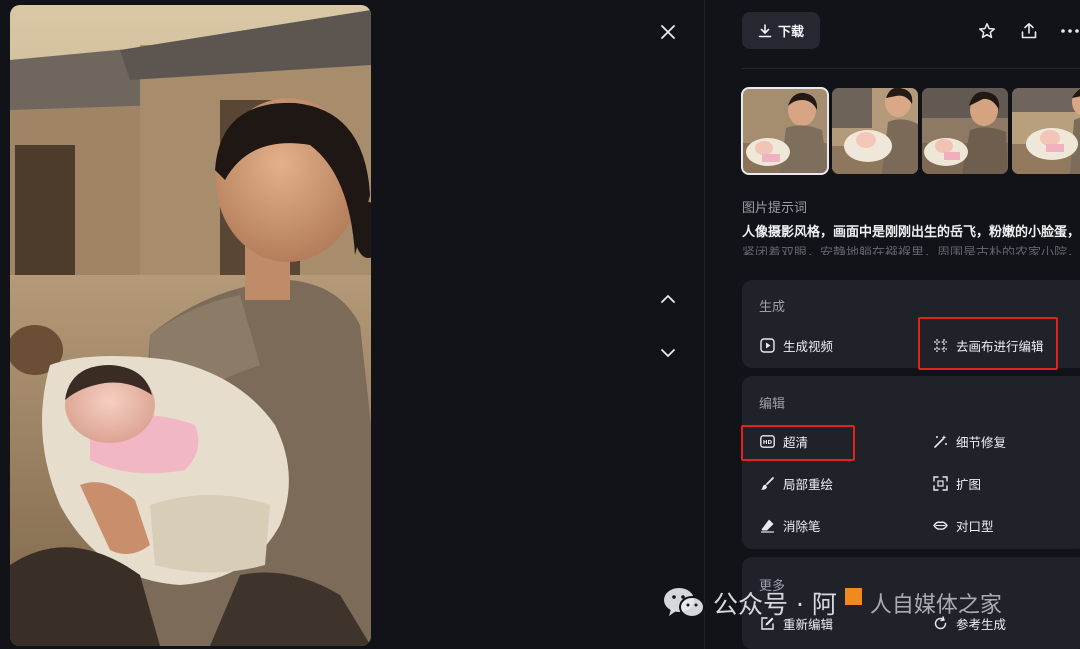  I want to click on expand-image-label: 扩图, so click(969, 484).